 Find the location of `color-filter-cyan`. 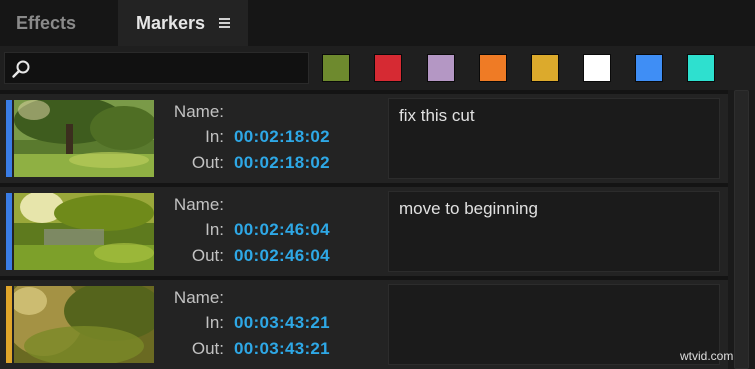

color-filter-cyan is located at coordinates (701, 68).